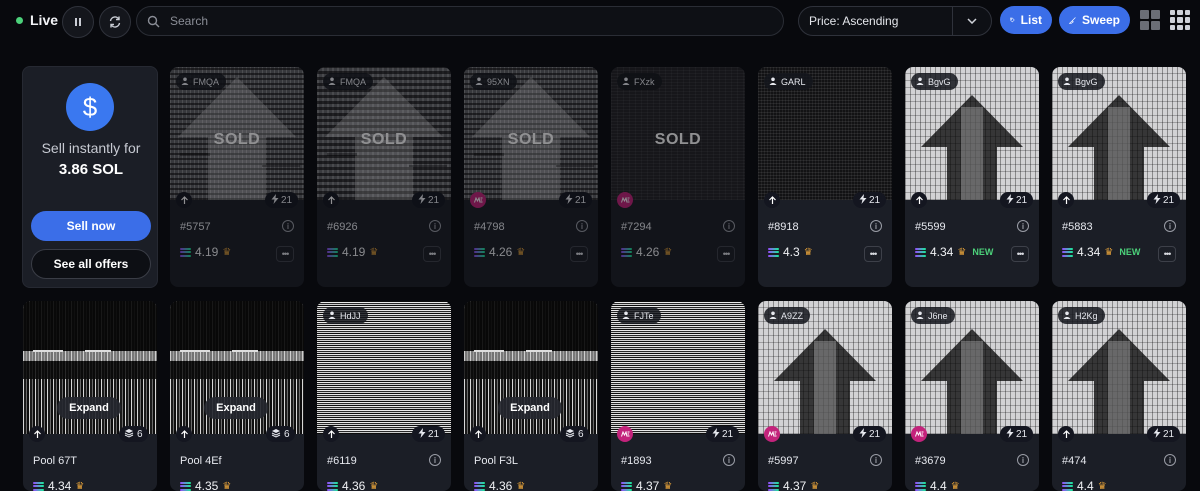  What do you see at coordinates (37, 20) in the screenshot?
I see `live-indicator: Live` at bounding box center [37, 20].